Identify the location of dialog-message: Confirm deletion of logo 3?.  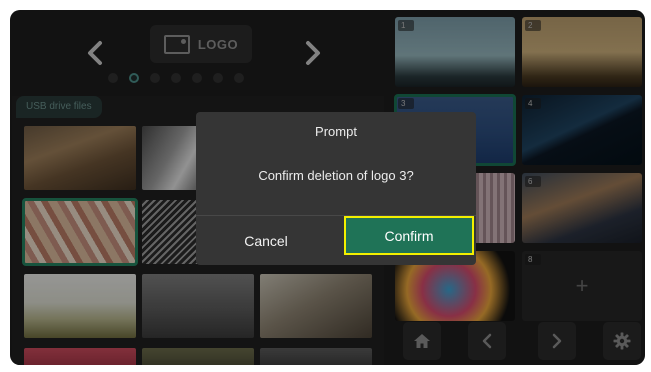
(336, 175).